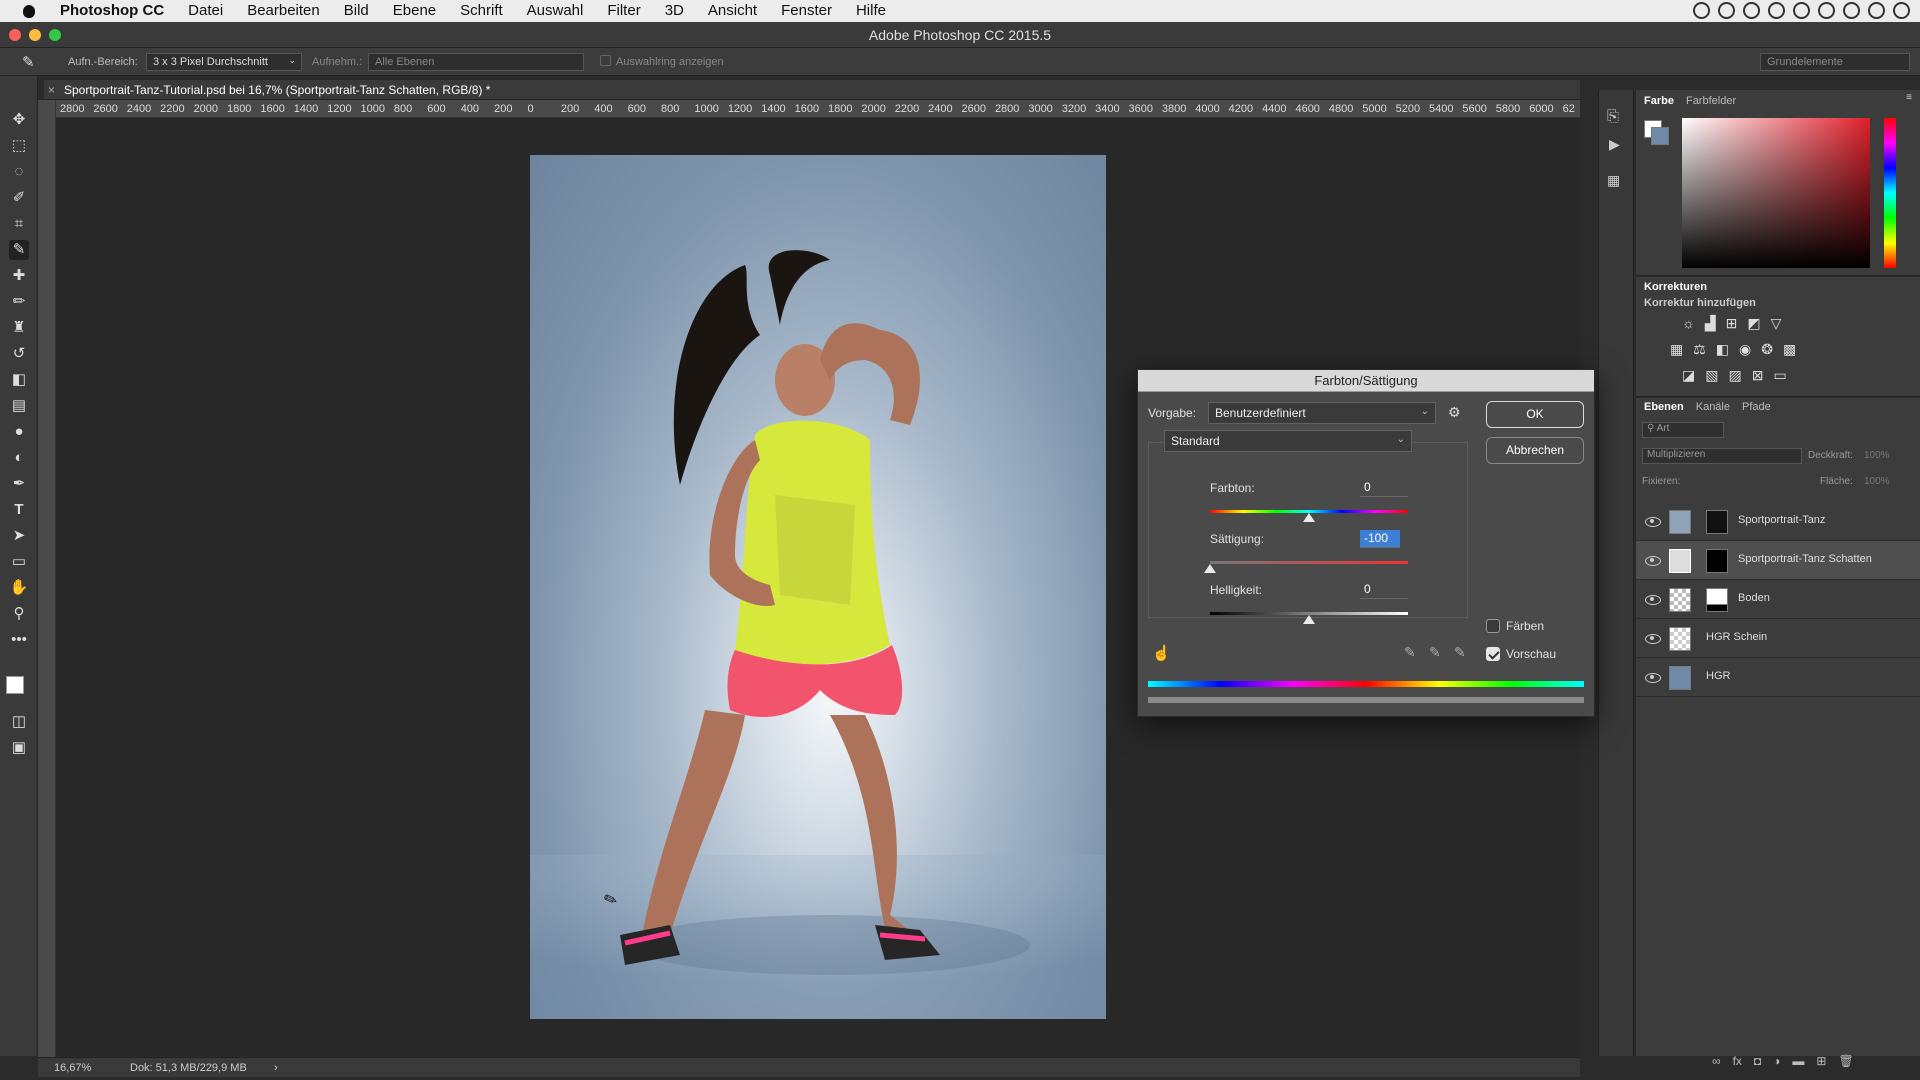 Image resolution: width=1920 pixels, height=1080 pixels. Describe the element at coordinates (1732, 323) in the screenshot. I see `curves-icon: ⊞` at that location.